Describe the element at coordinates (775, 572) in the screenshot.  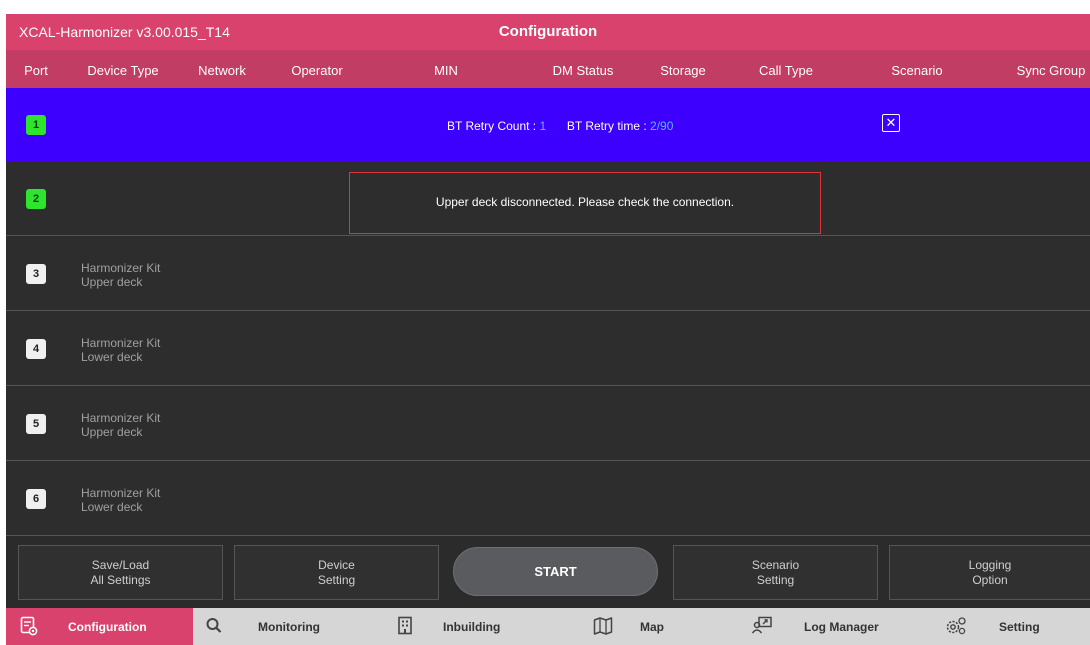
I see `scenario-setting-button: Scenario Setting` at that location.